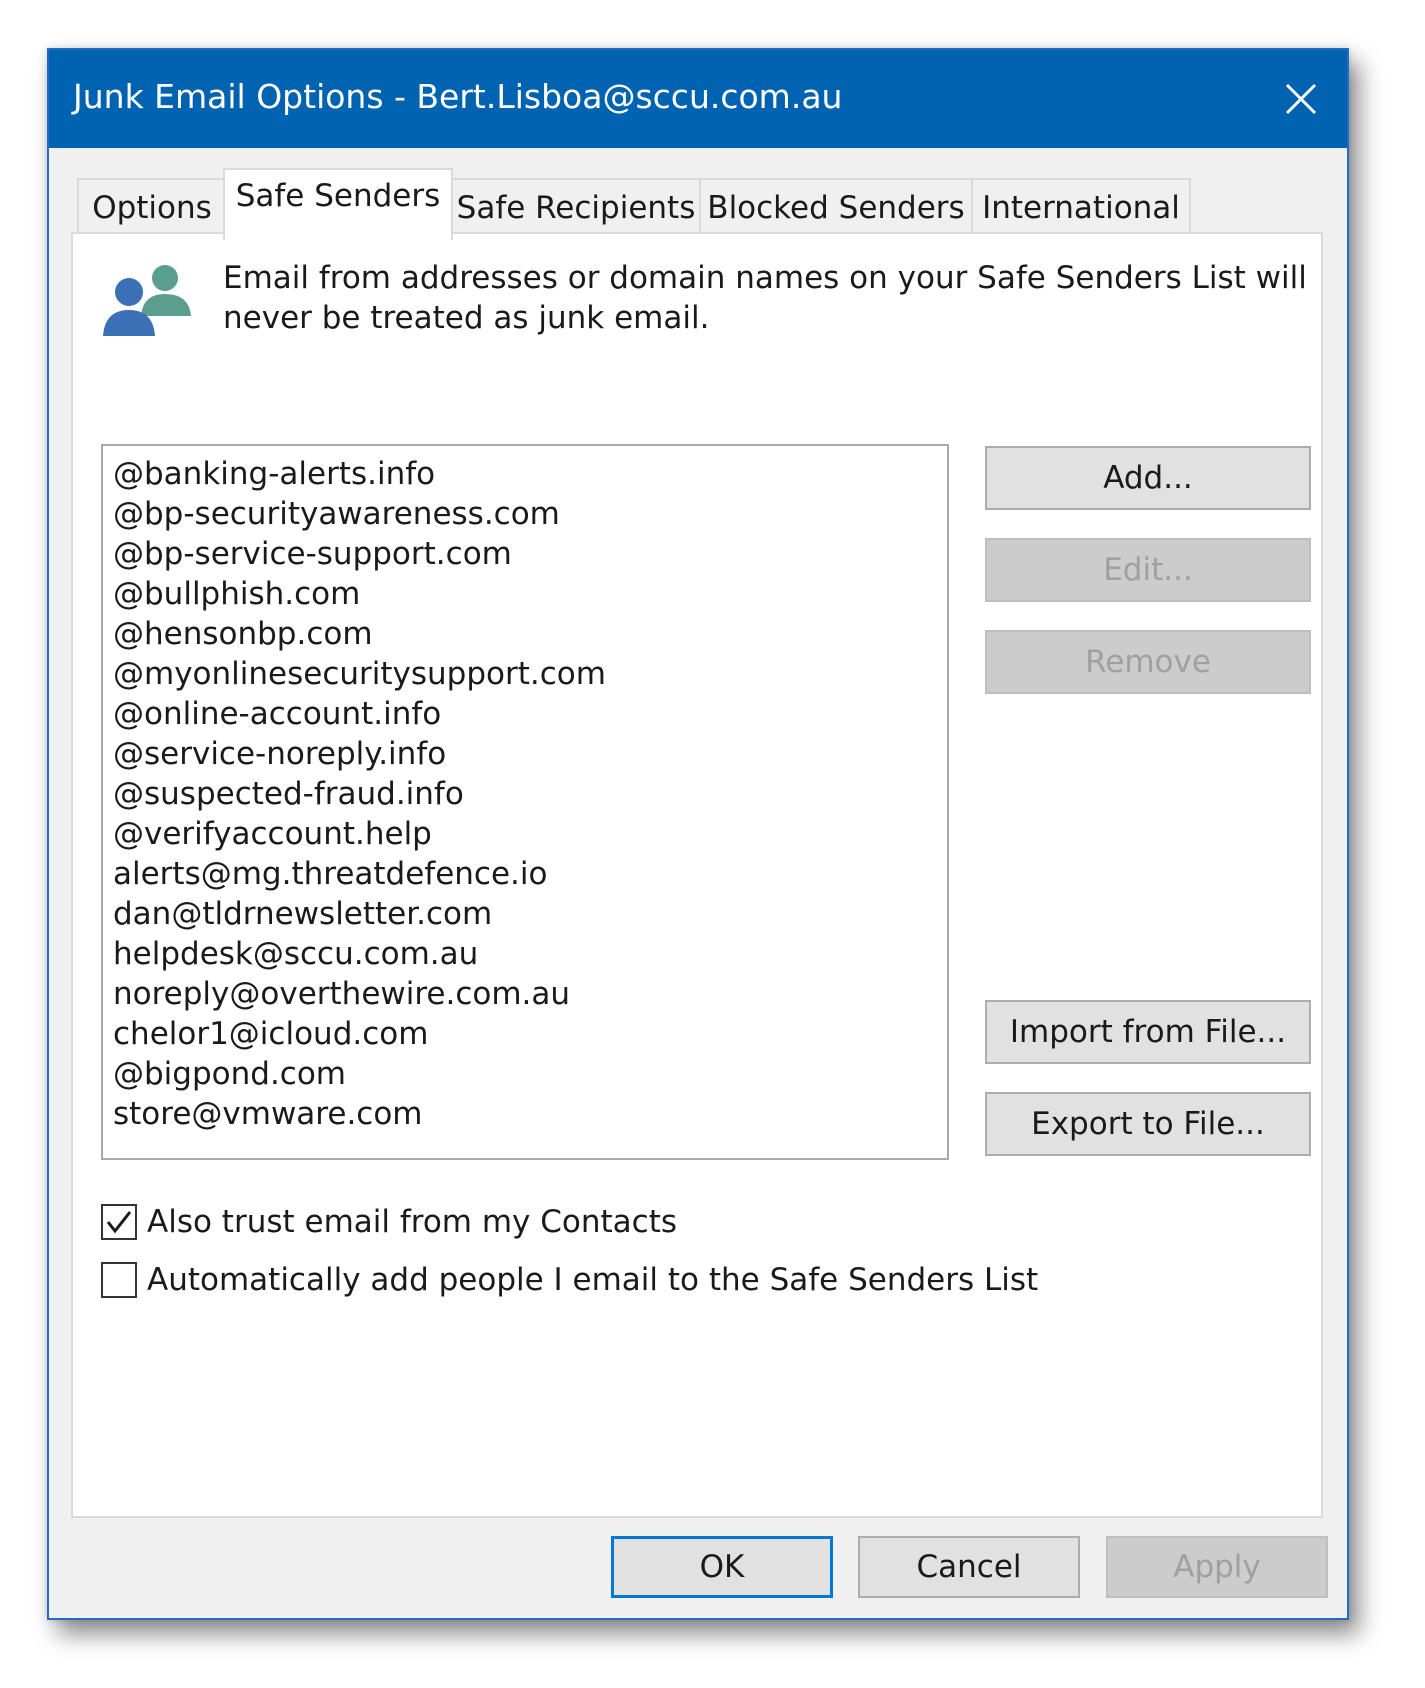 The image size is (1425, 1688). I want to click on safe-sender-item: @bp-securityawareness.com, so click(530, 514).